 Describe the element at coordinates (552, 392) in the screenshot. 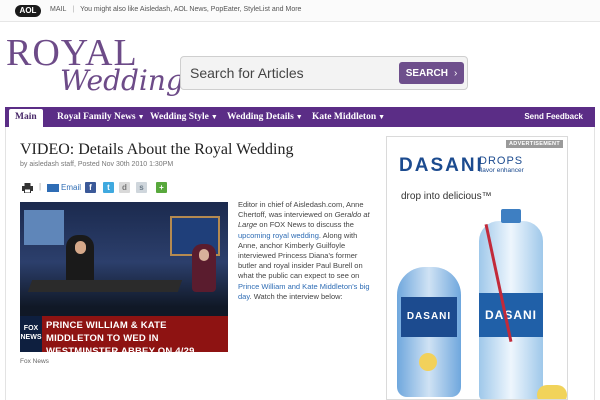

I see `lemon-graphic` at that location.